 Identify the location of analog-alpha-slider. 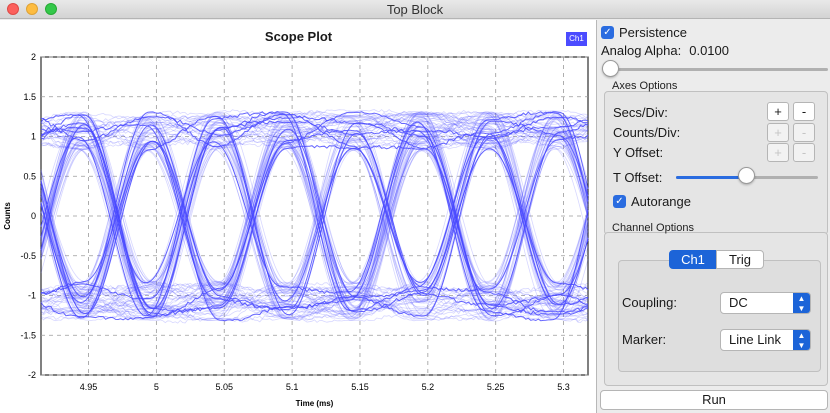
(717, 69).